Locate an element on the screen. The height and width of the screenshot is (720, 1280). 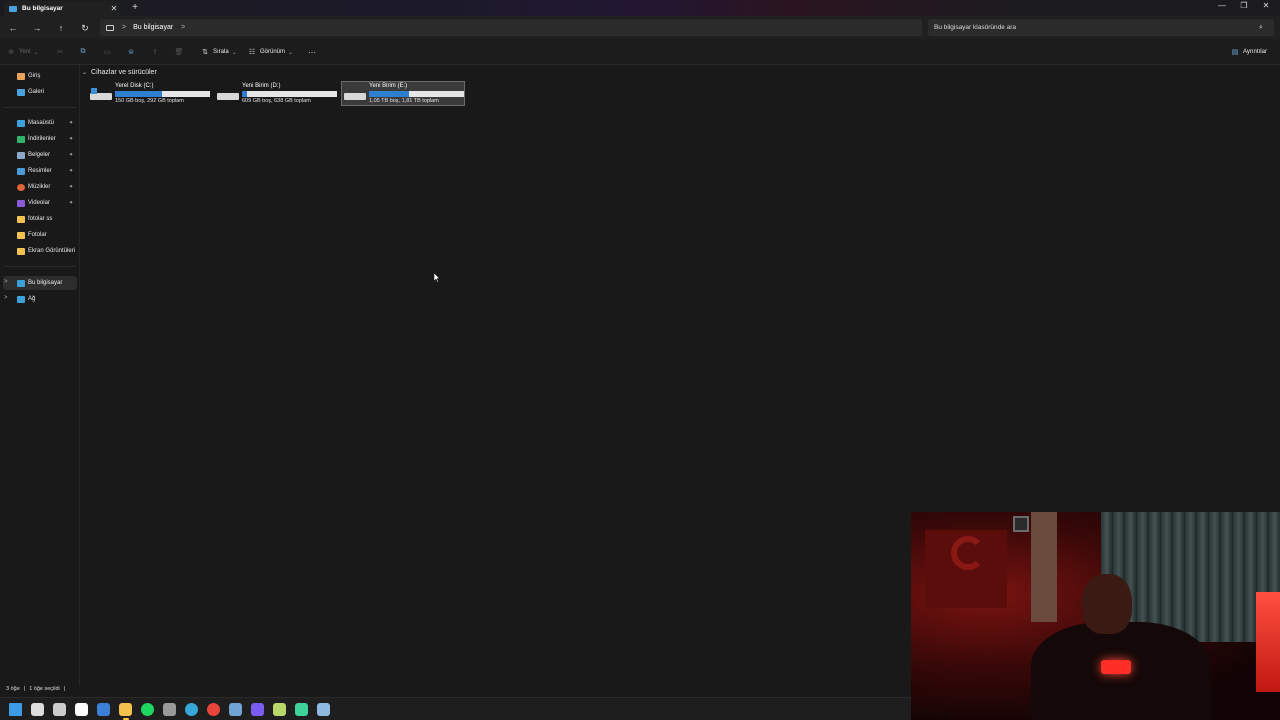
windows-start-icon is located at coordinates (15, 709).